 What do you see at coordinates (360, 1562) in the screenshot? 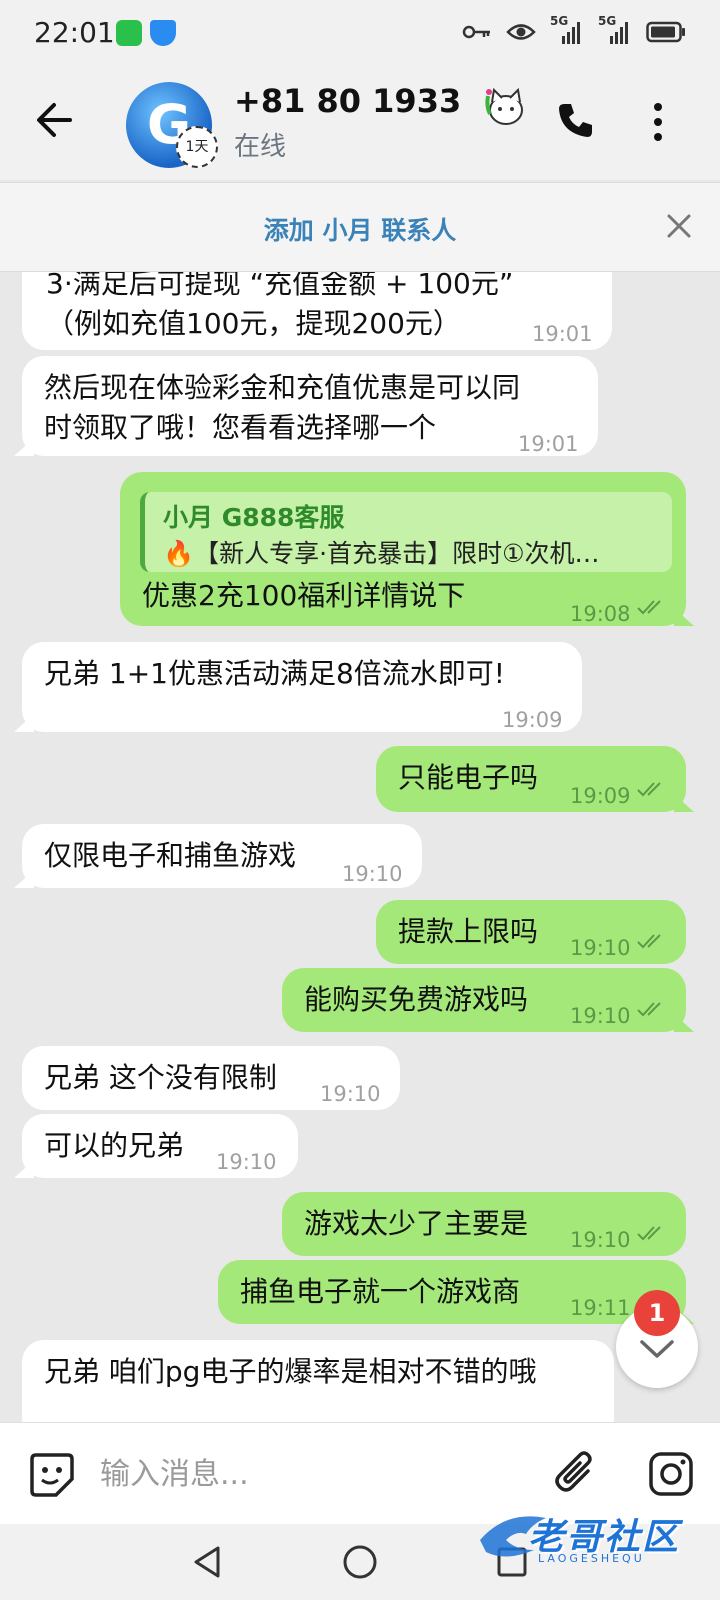
I see `nav-home-icon` at bounding box center [360, 1562].